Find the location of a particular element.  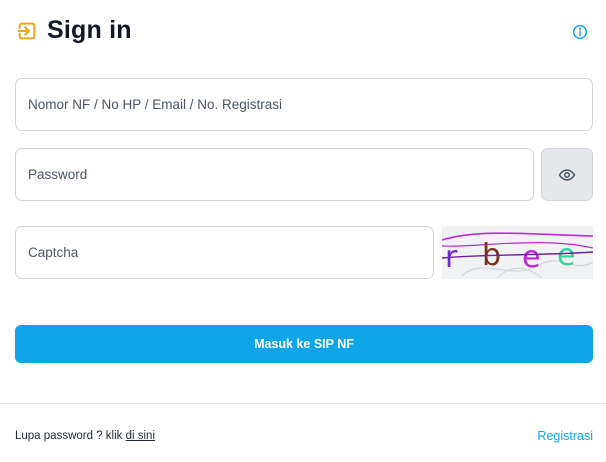

password-input is located at coordinates (274, 174).